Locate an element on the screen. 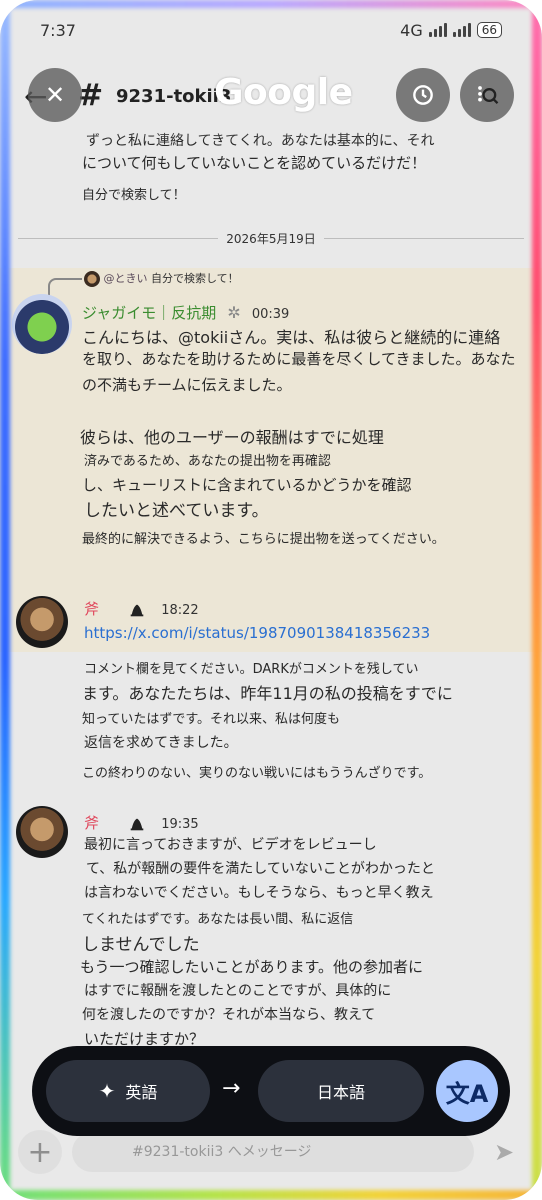 This screenshot has height=1200, width=542. date-label: 2026年5月19日 is located at coordinates (271, 238).